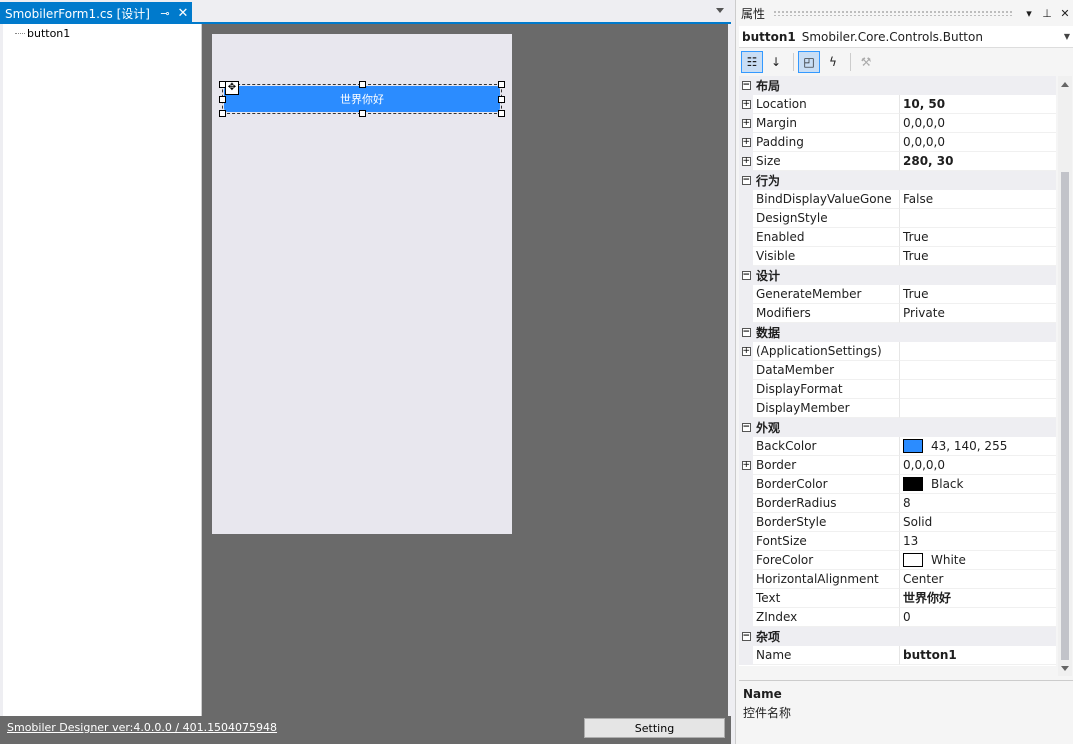  Describe the element at coordinates (897, 617) in the screenshot. I see `property-row: ZIndex 0` at that location.